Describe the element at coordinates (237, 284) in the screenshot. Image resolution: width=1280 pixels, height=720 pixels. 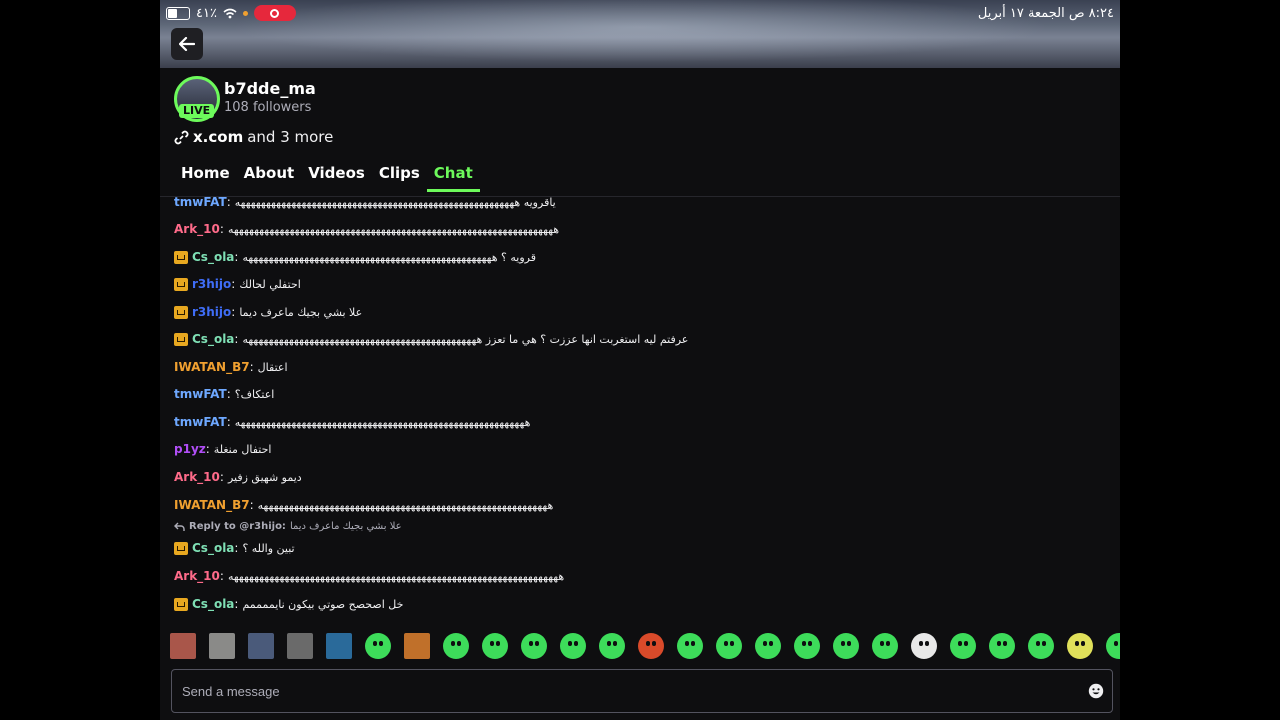
I see `chat-message: r3hijo: احتفلي لحالك` at that location.